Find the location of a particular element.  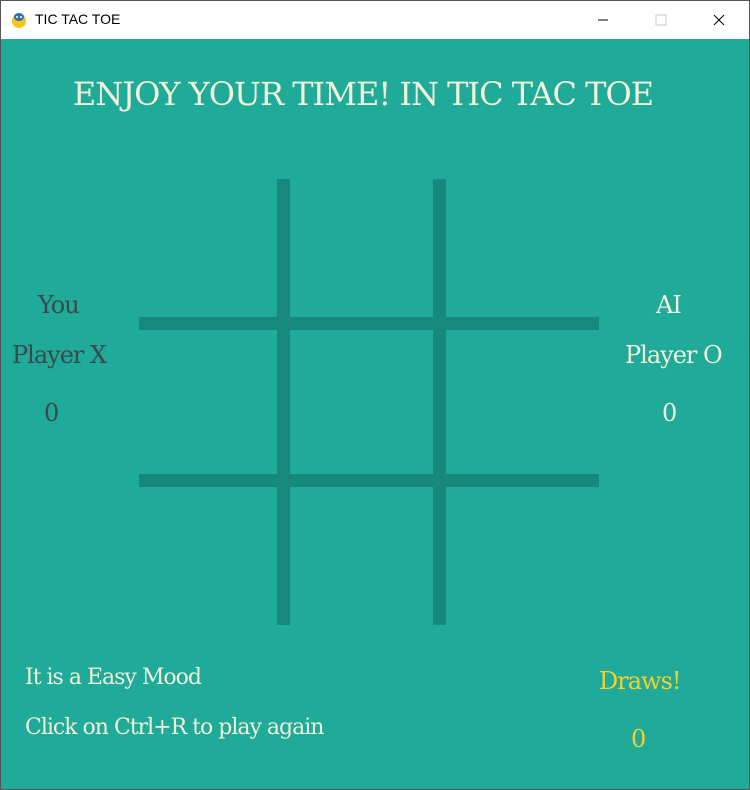

grid-line-horizontal-top is located at coordinates (369, 323).